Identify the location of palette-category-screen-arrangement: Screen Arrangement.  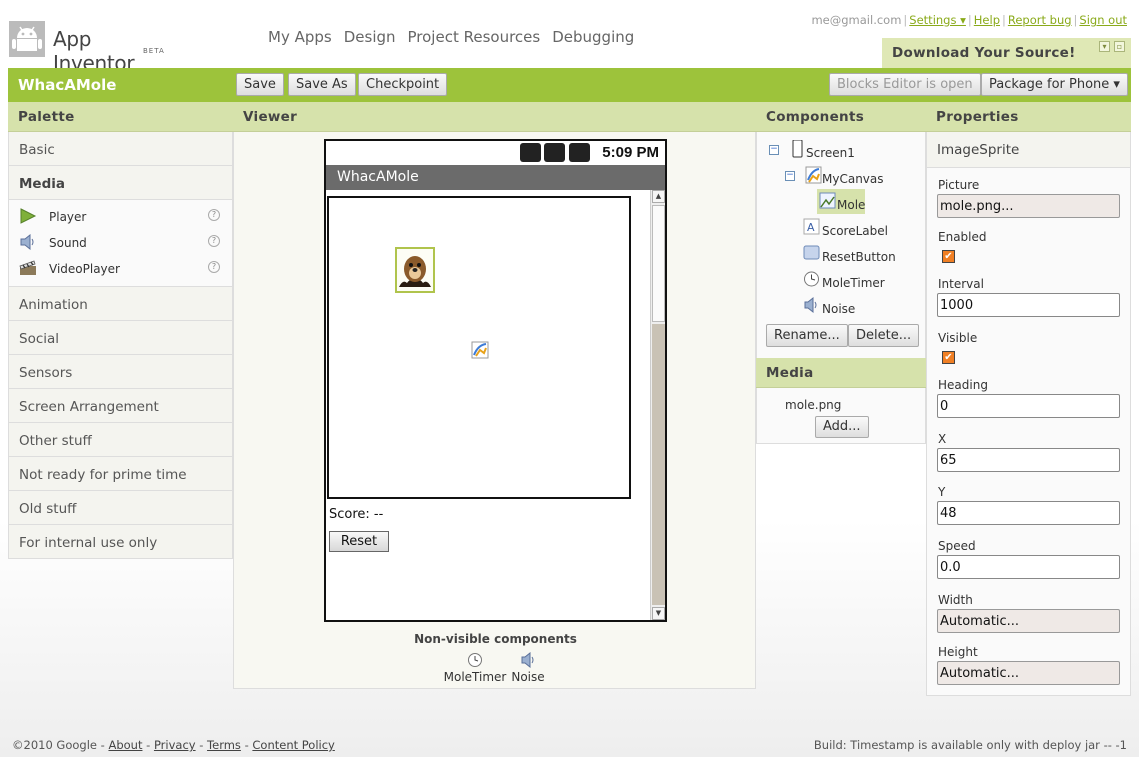
(120, 406).